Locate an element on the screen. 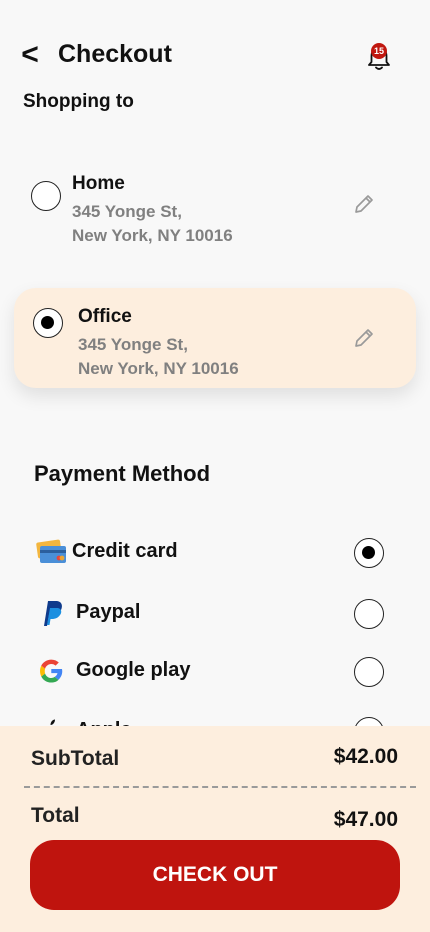  header: < Checkout 15 is located at coordinates (215, 50).